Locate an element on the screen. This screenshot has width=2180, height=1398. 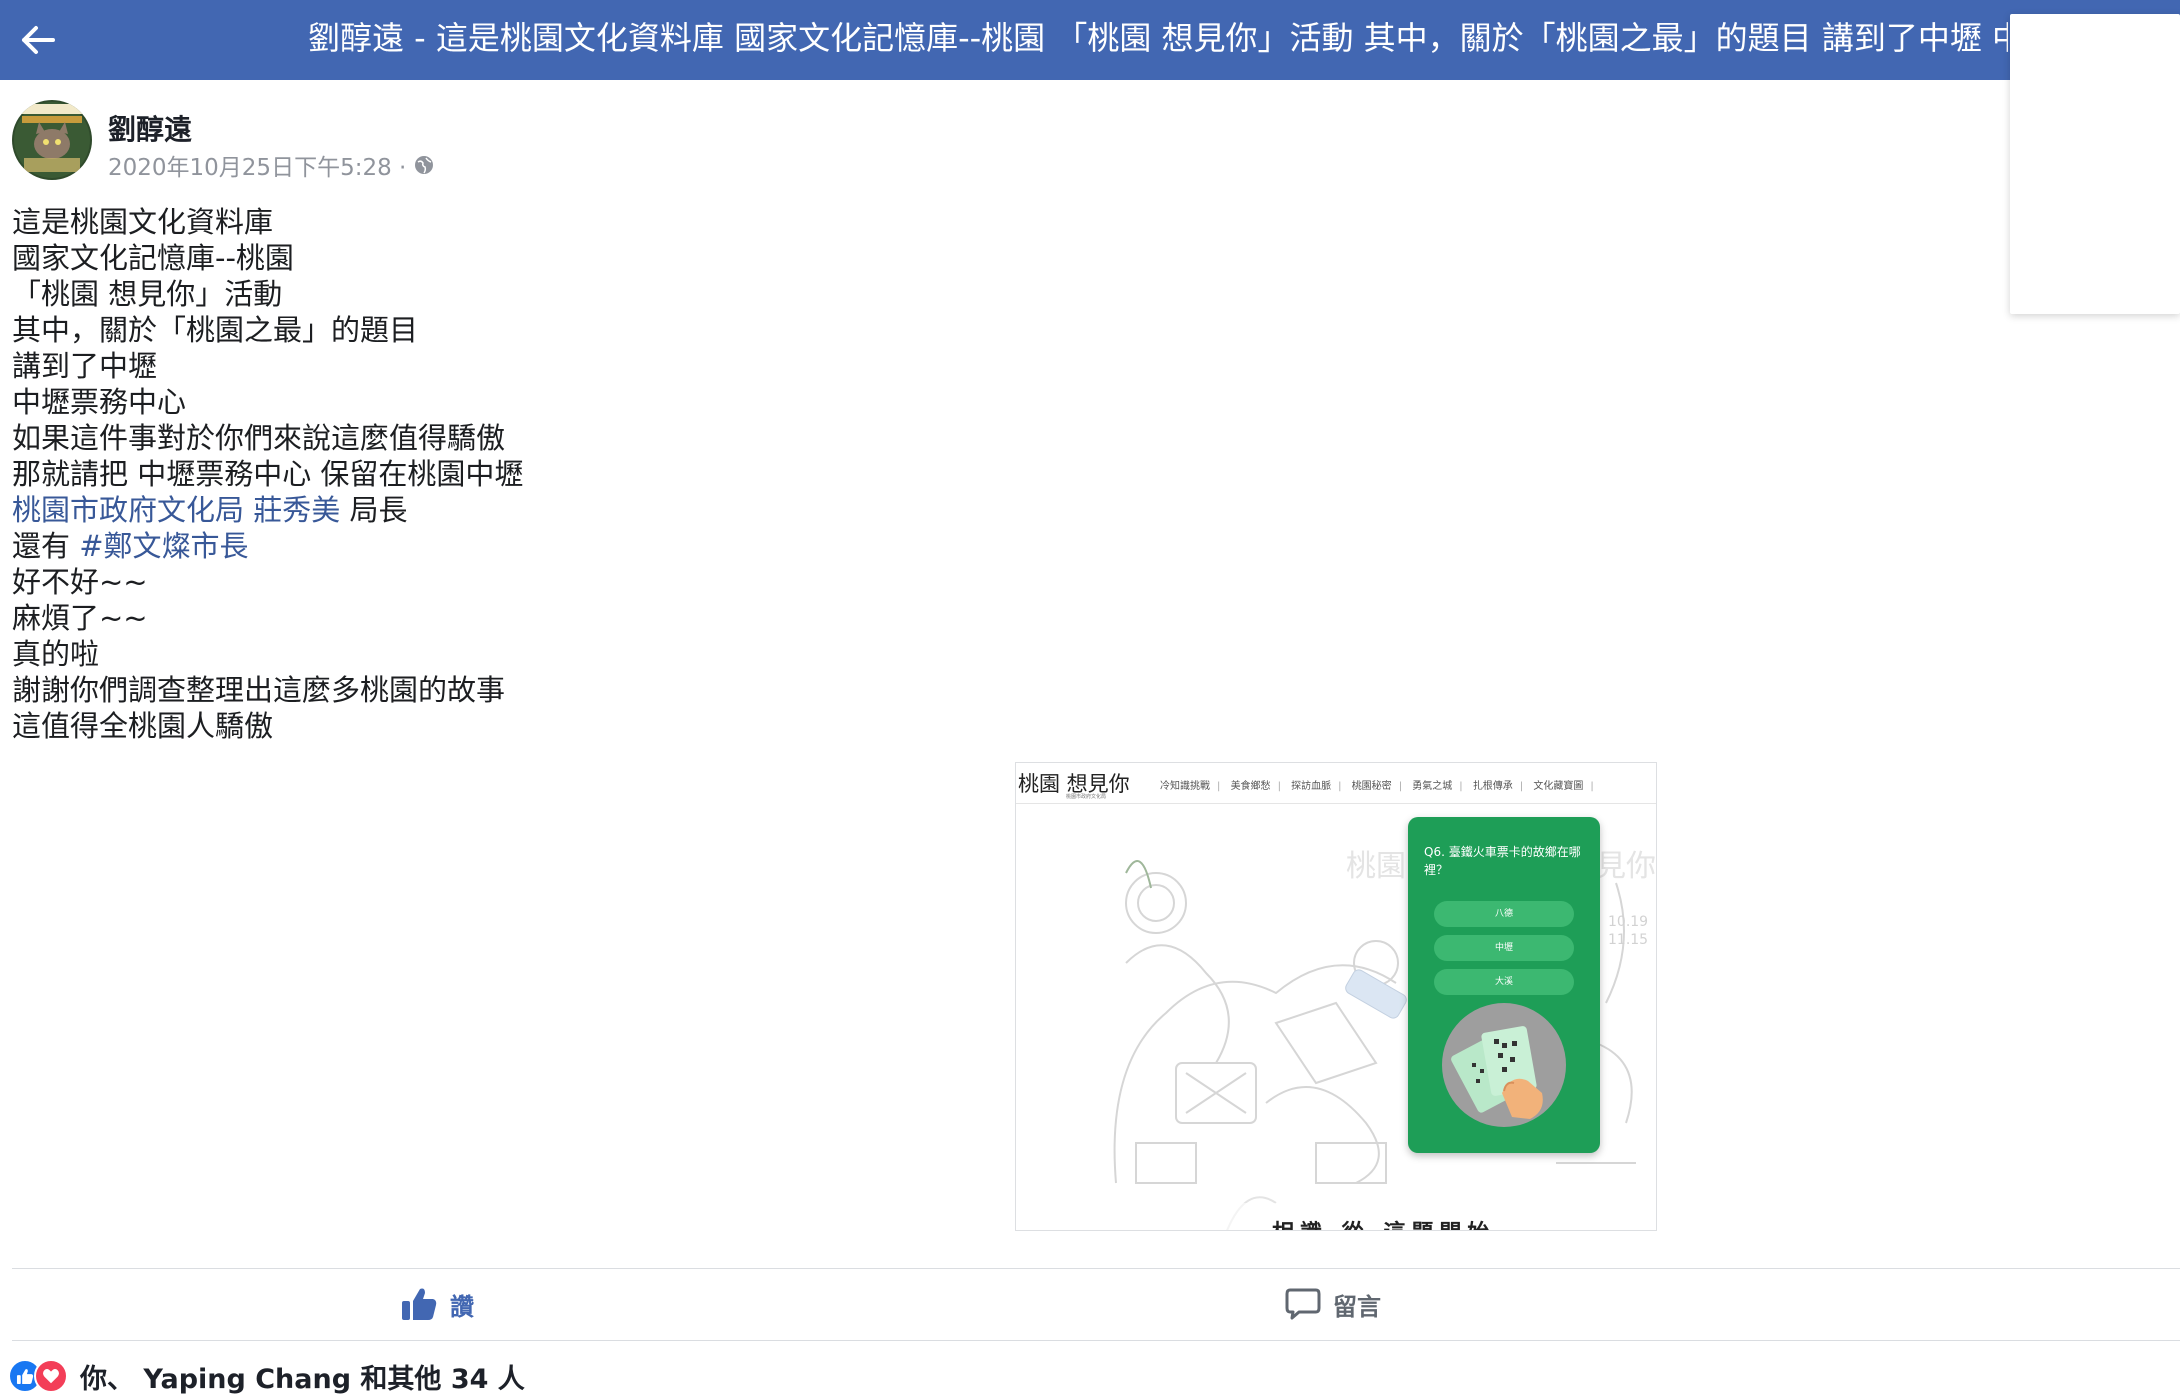
post-timestamp: 2020年10月25日下午5:28 · is located at coordinates (257, 165).